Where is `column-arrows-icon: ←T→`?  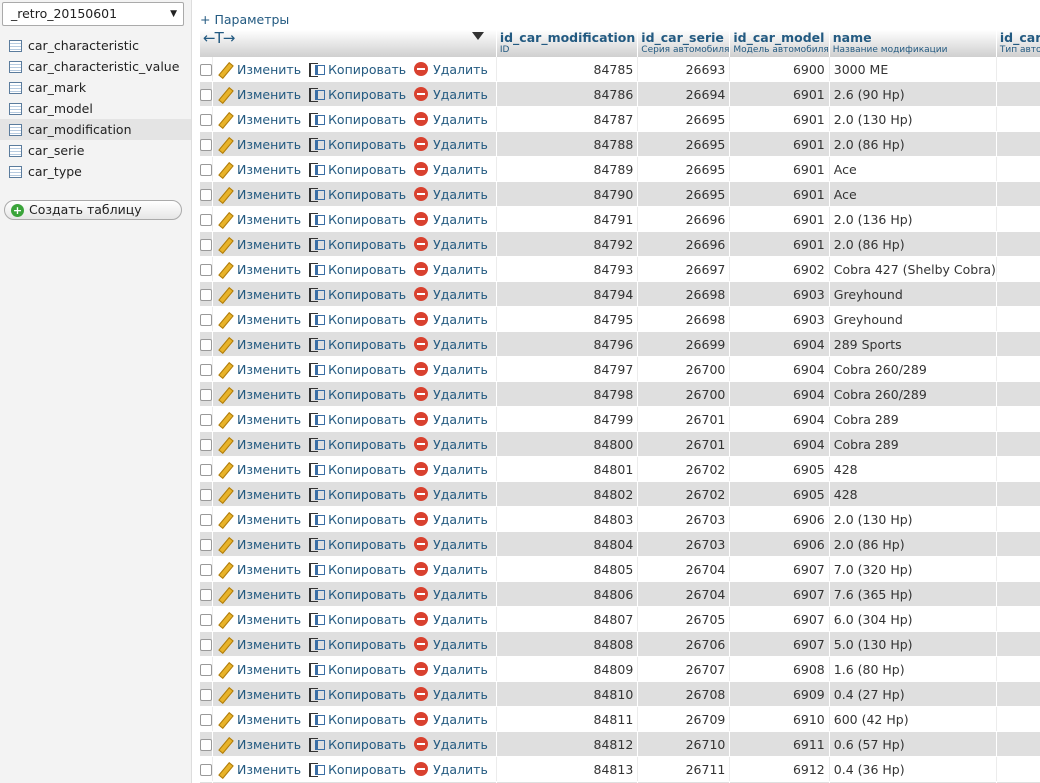 column-arrows-icon: ←T→ is located at coordinates (219, 38).